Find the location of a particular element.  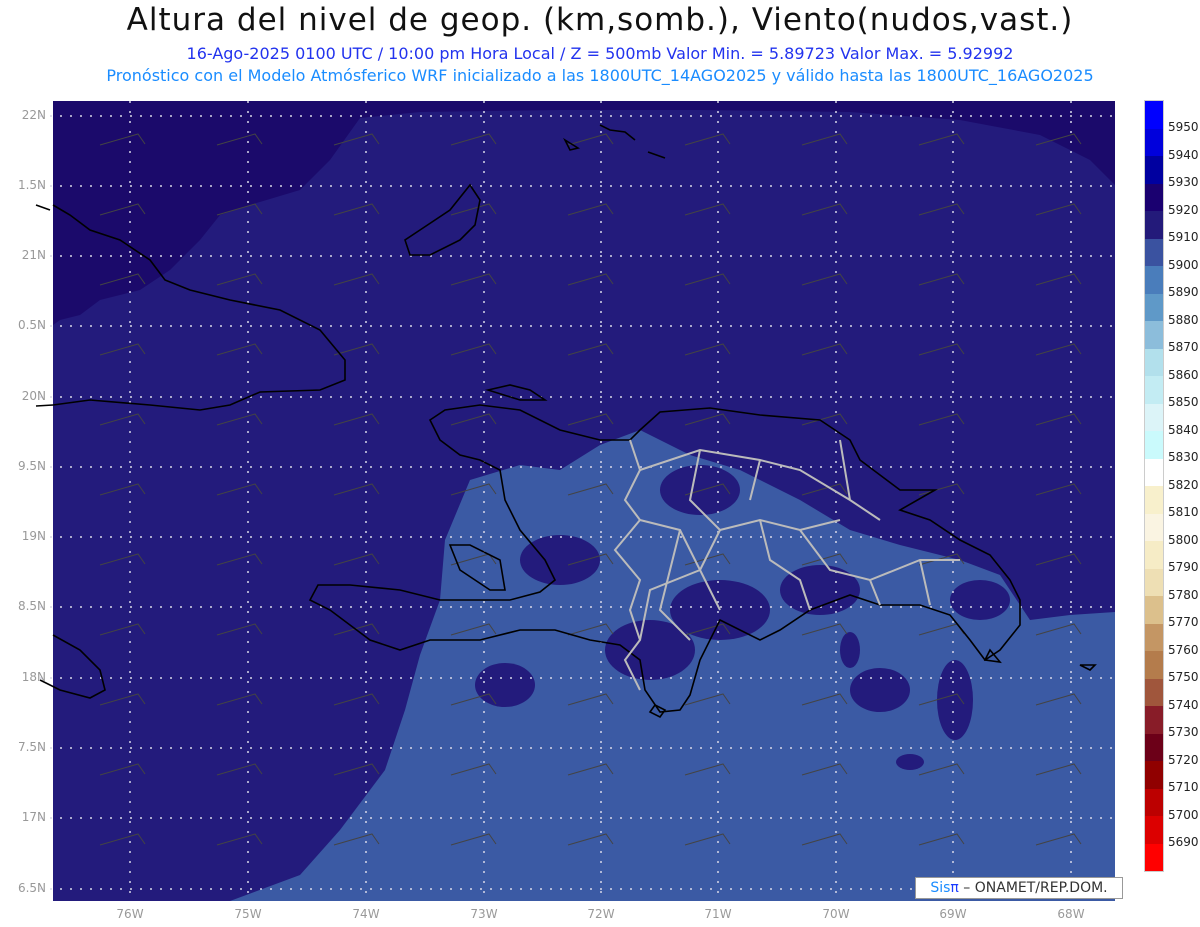

colorbar-label: 5760 is located at coordinates (1183, 649).